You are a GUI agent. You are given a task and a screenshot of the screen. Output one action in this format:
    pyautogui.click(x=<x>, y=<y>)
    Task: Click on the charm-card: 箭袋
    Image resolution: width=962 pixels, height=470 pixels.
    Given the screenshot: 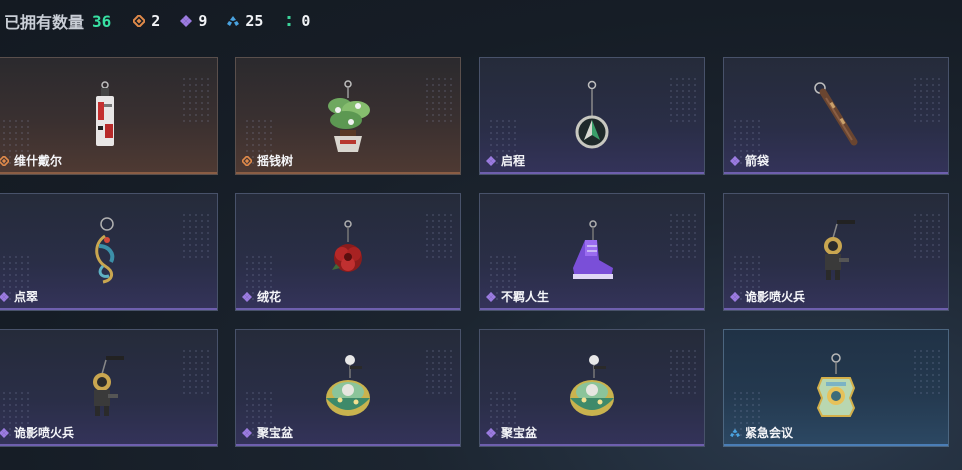 What is the action you would take?
    pyautogui.click(x=836, y=116)
    